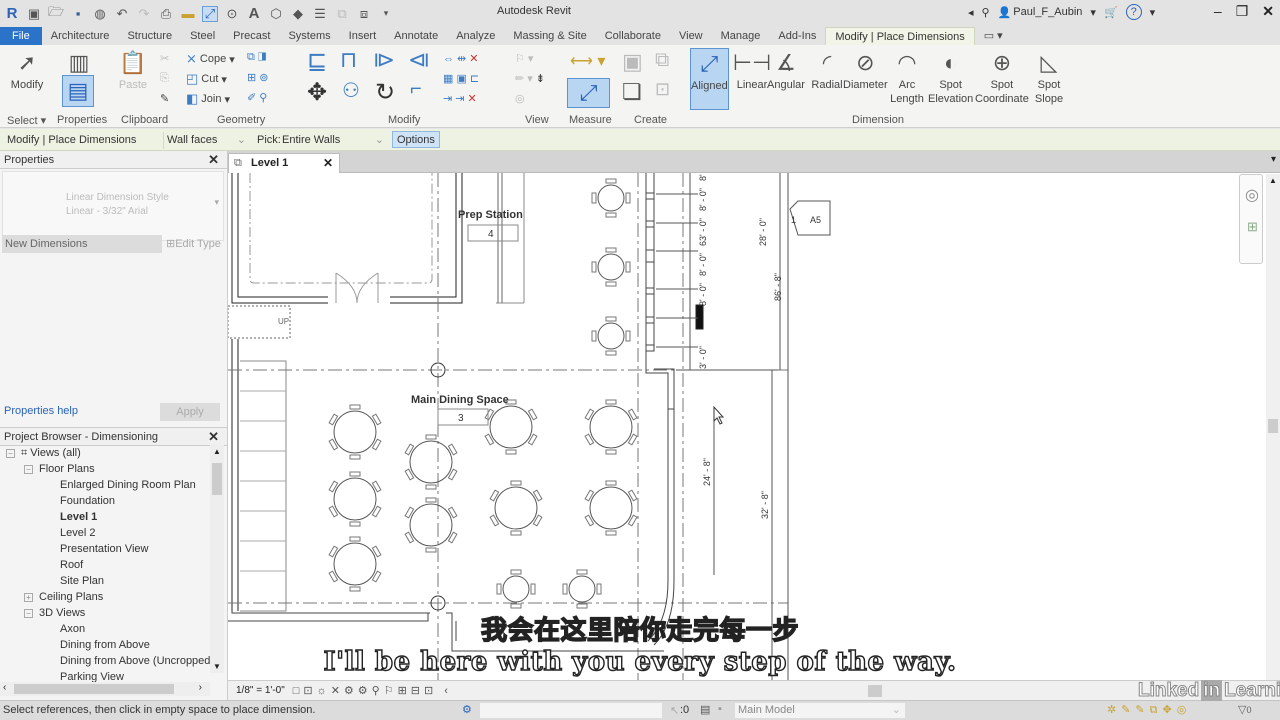 The width and height of the screenshot is (1280, 720). I want to click on thin-lines-icon: ☰, so click(320, 14).